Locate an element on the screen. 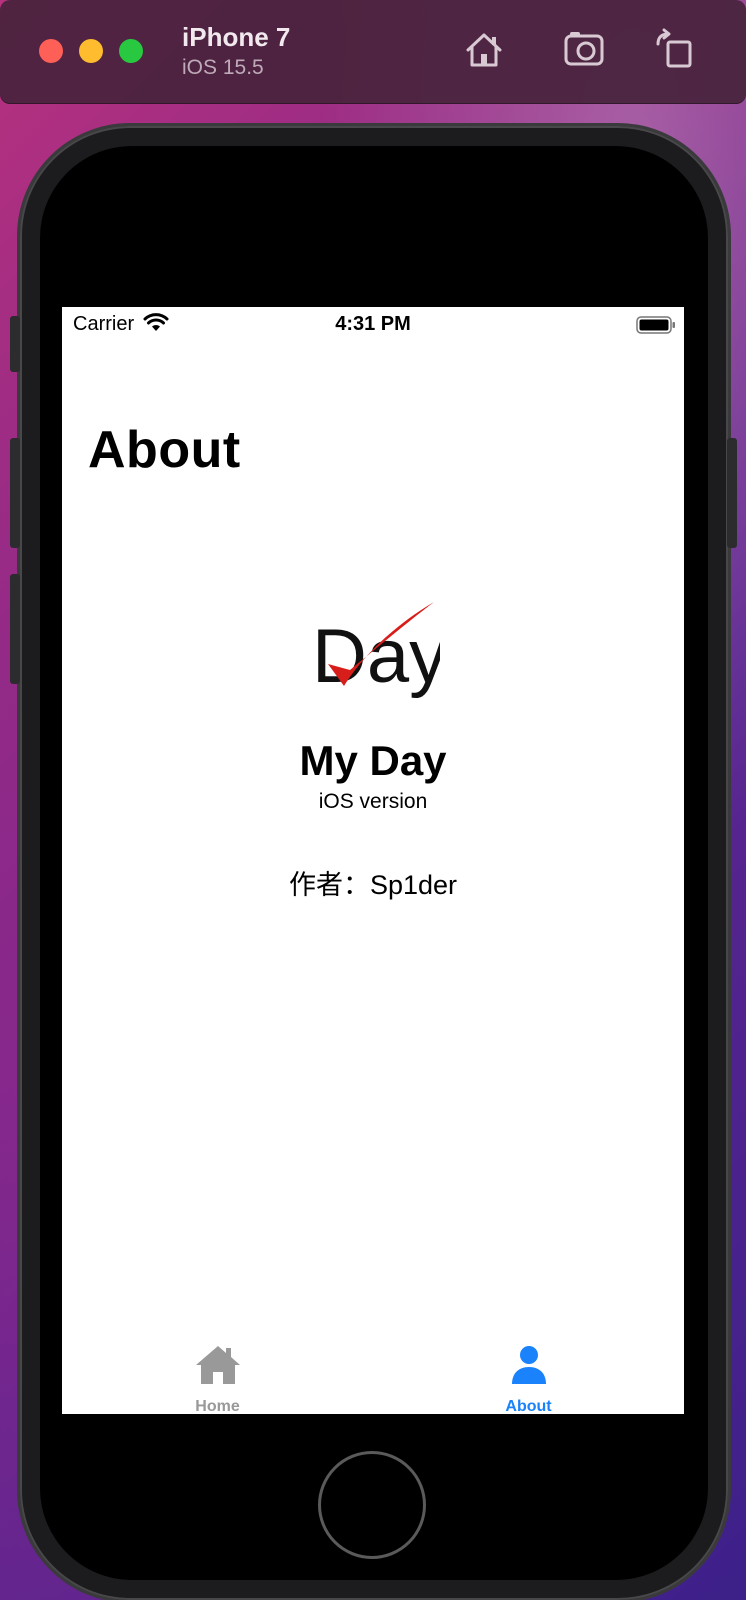 The width and height of the screenshot is (746, 1600). tab-about-label: About is located at coordinates (528, 1406).